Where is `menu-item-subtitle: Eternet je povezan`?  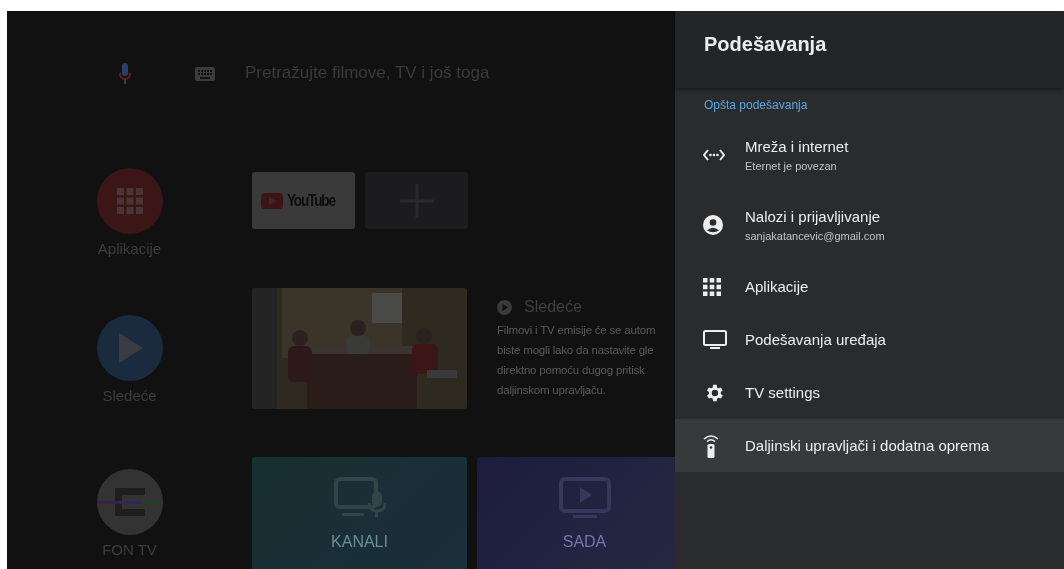 menu-item-subtitle: Eternet je povezan is located at coordinates (791, 166).